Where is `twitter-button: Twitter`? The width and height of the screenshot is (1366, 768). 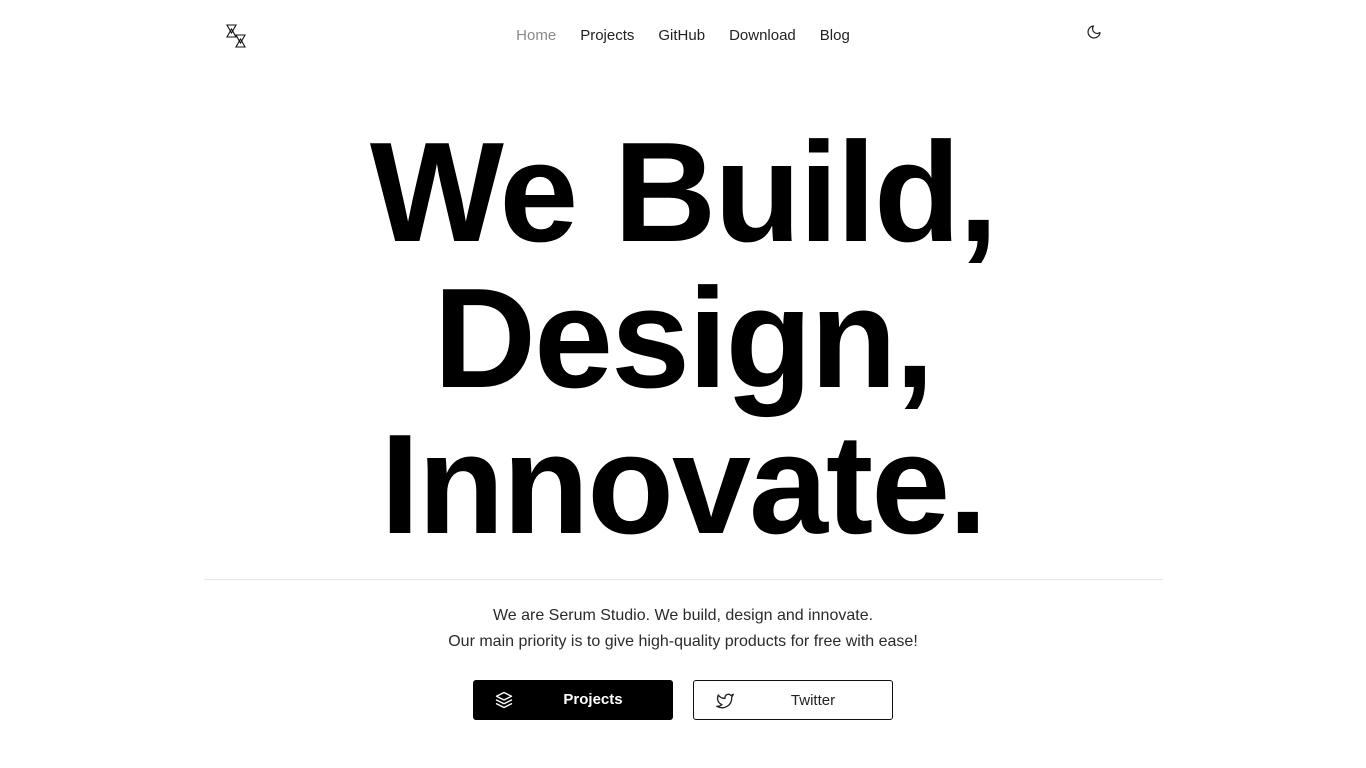
twitter-button: Twitter is located at coordinates (793, 700).